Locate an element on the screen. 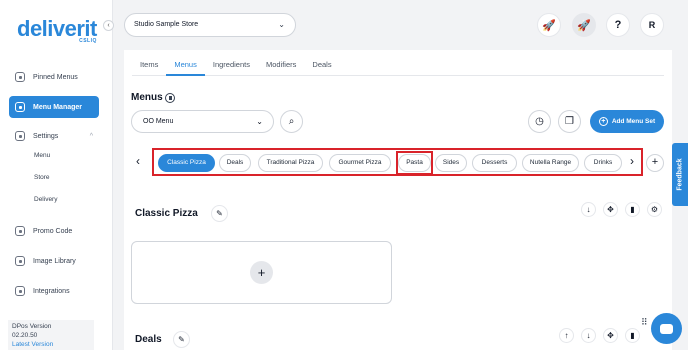 The width and height of the screenshot is (688, 350). chevron-left-icon: ‹ is located at coordinates (138, 161).